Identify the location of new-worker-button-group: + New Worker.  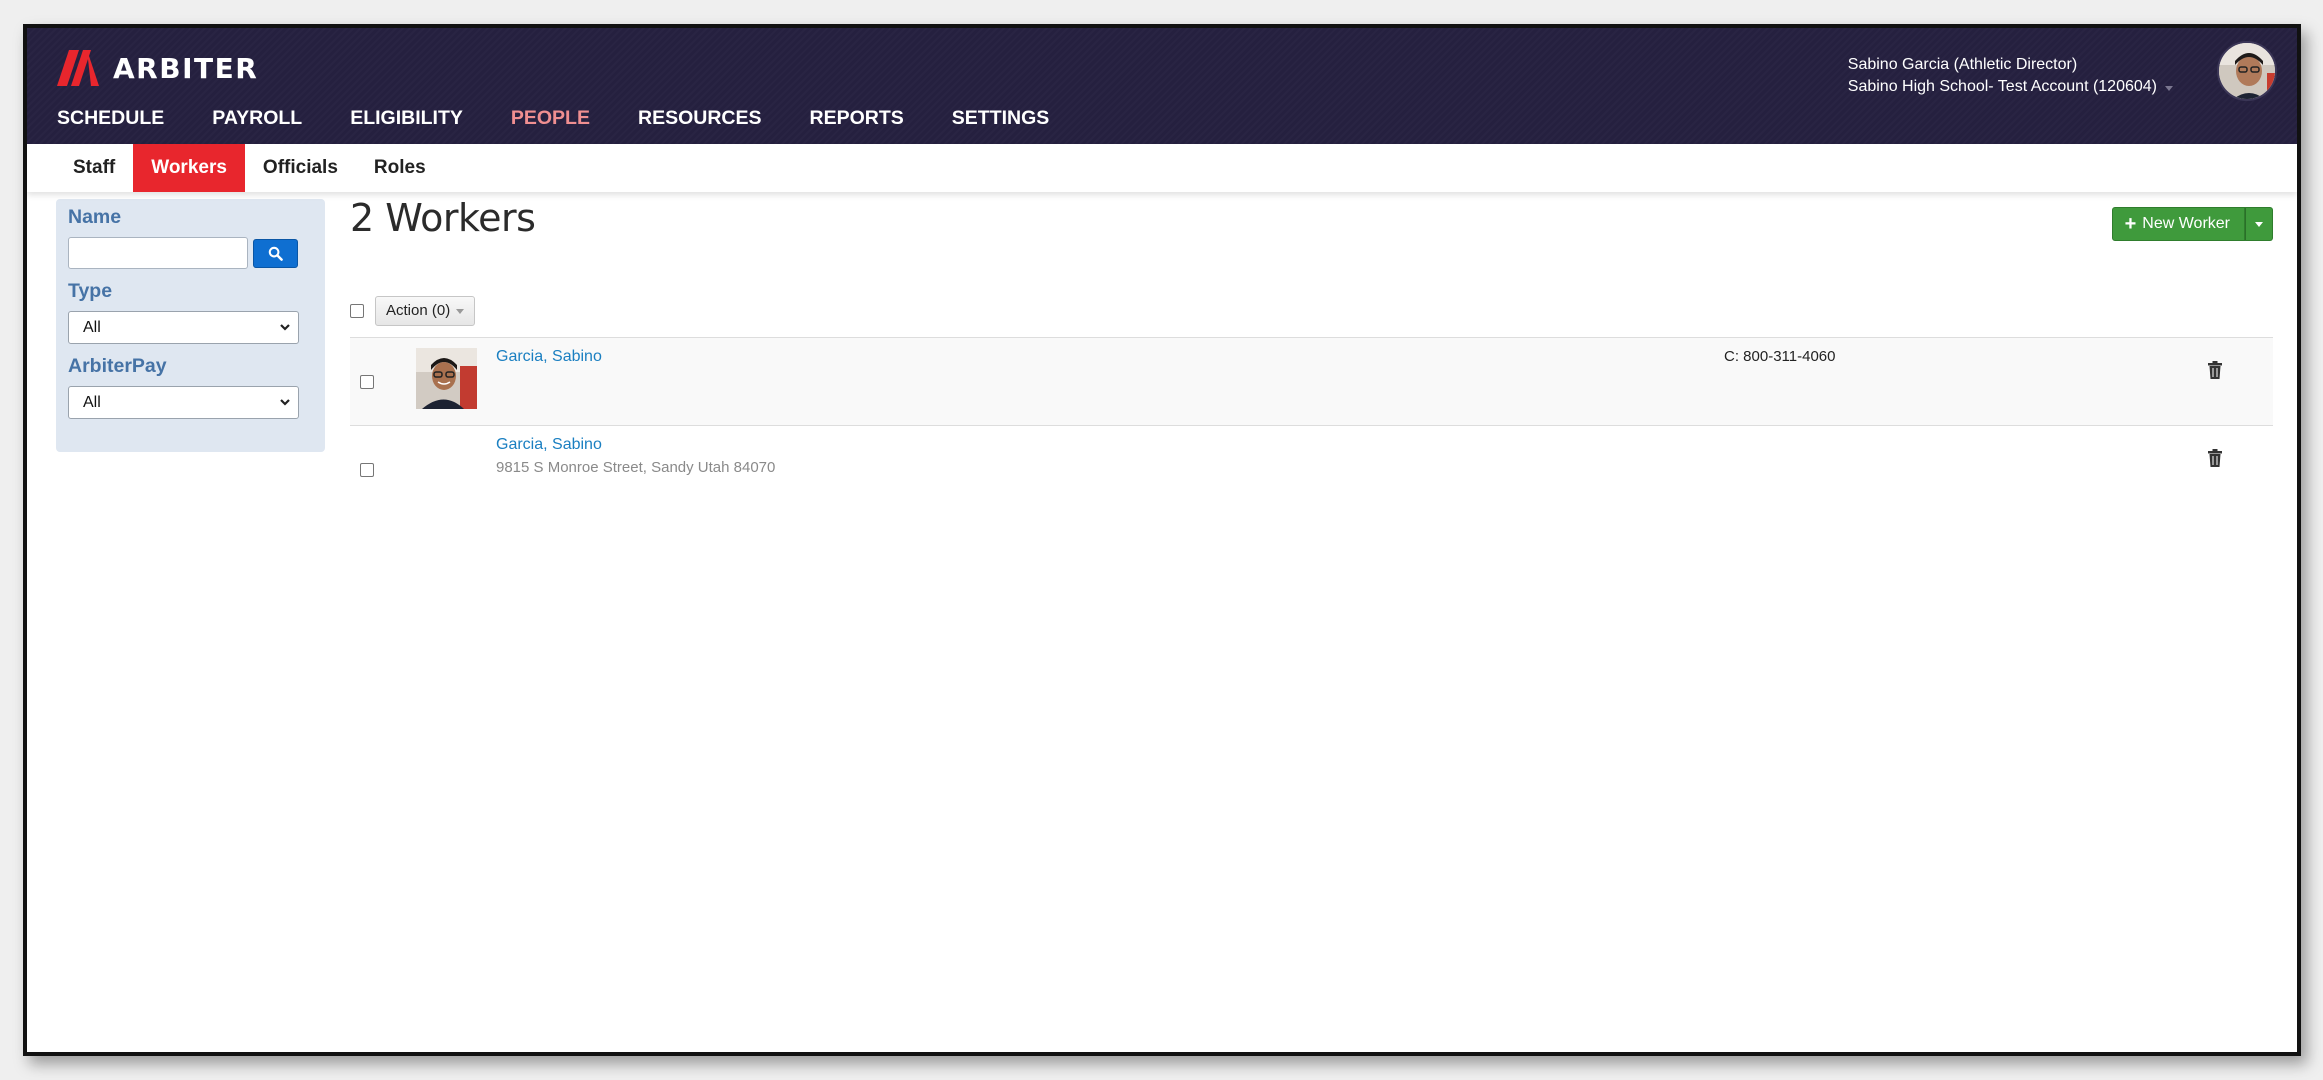
(2192, 224).